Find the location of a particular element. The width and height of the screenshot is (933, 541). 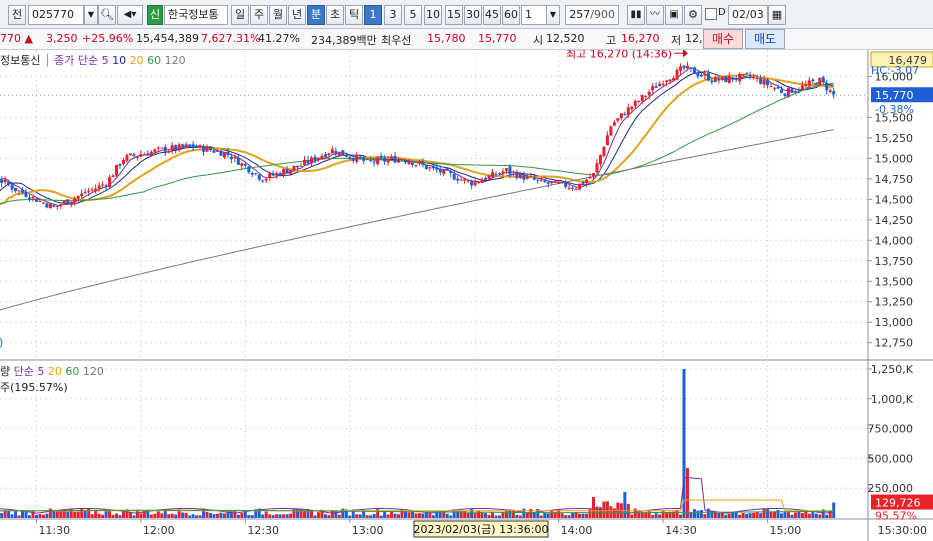

sell-button: 매도 is located at coordinates (765, 39).